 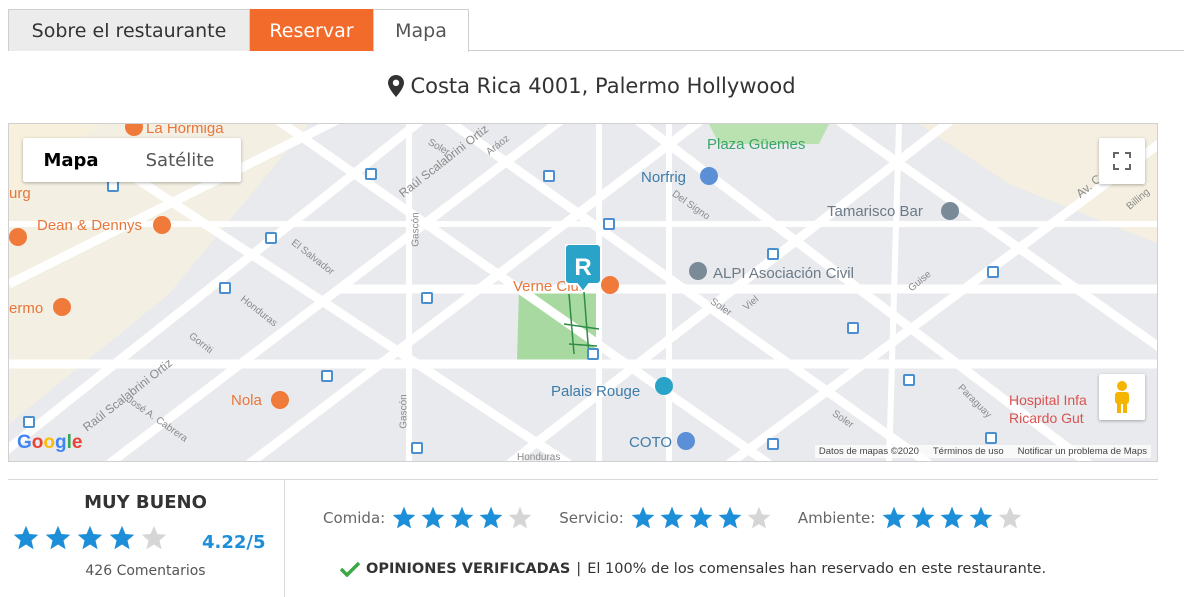 I want to click on sub-rating-label: Servicio:, so click(x=591, y=518).